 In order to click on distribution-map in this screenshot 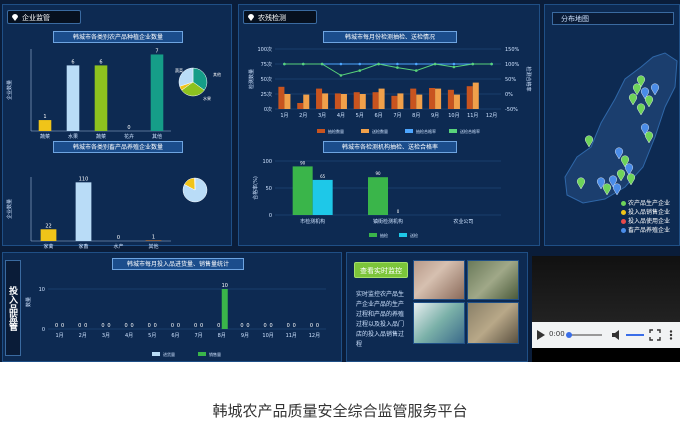, I will do `click(612, 127)`.